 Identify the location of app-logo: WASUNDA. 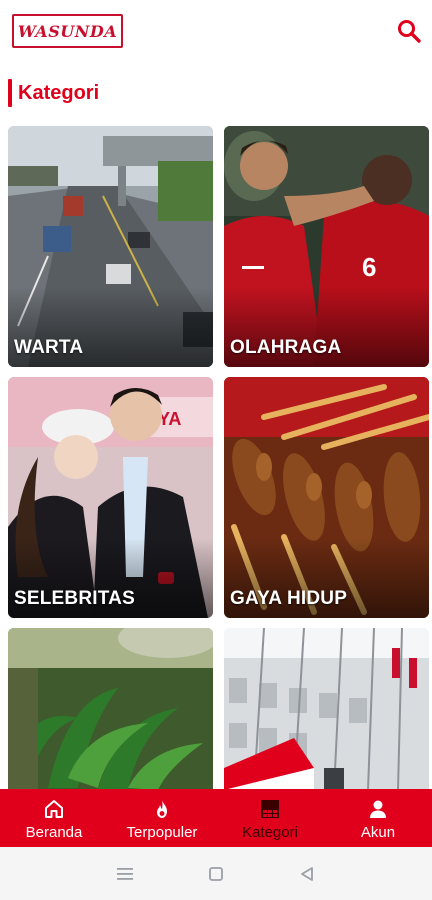
(67, 31).